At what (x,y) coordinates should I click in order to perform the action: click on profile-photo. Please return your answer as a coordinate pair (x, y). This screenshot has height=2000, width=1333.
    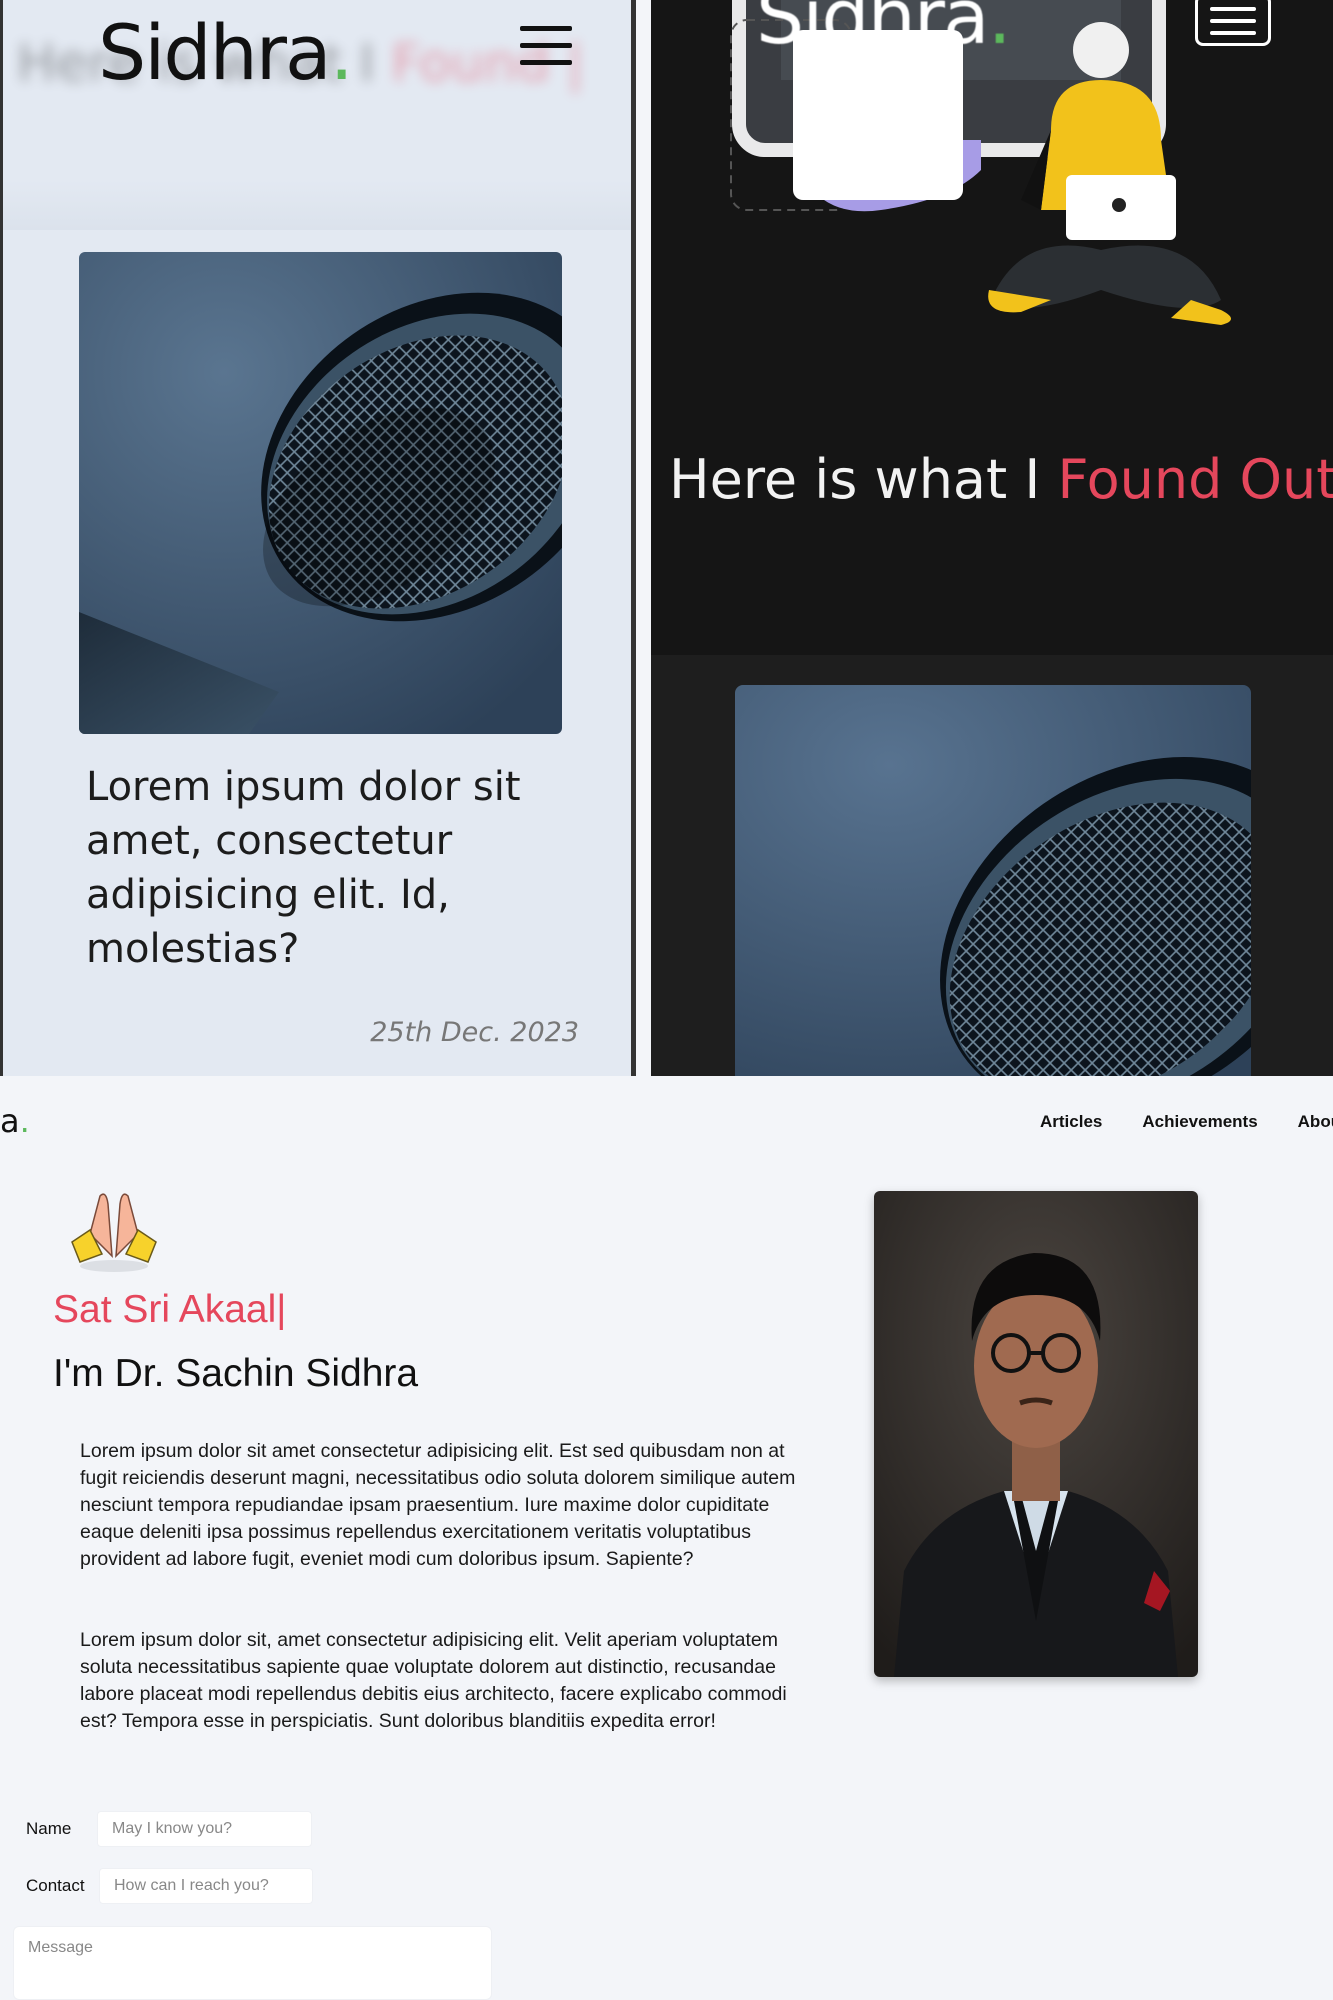
    Looking at the image, I should click on (1036, 1434).